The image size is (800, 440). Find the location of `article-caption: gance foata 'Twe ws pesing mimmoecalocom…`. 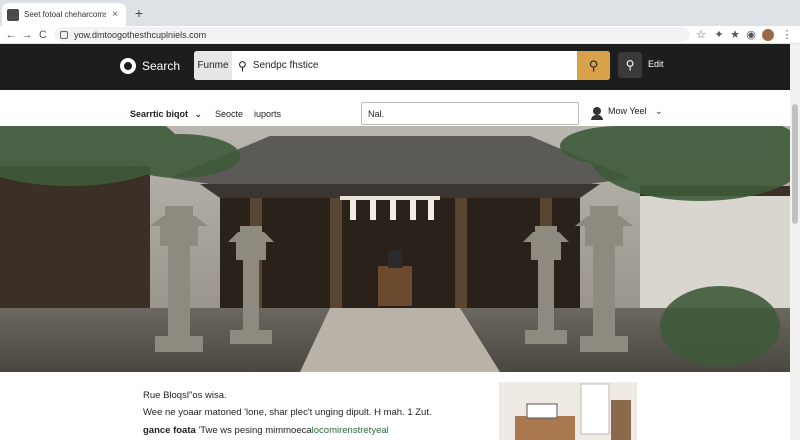

article-caption: gance foata 'Twe ws pesing mimmoecalocom… is located at coordinates (266, 430).